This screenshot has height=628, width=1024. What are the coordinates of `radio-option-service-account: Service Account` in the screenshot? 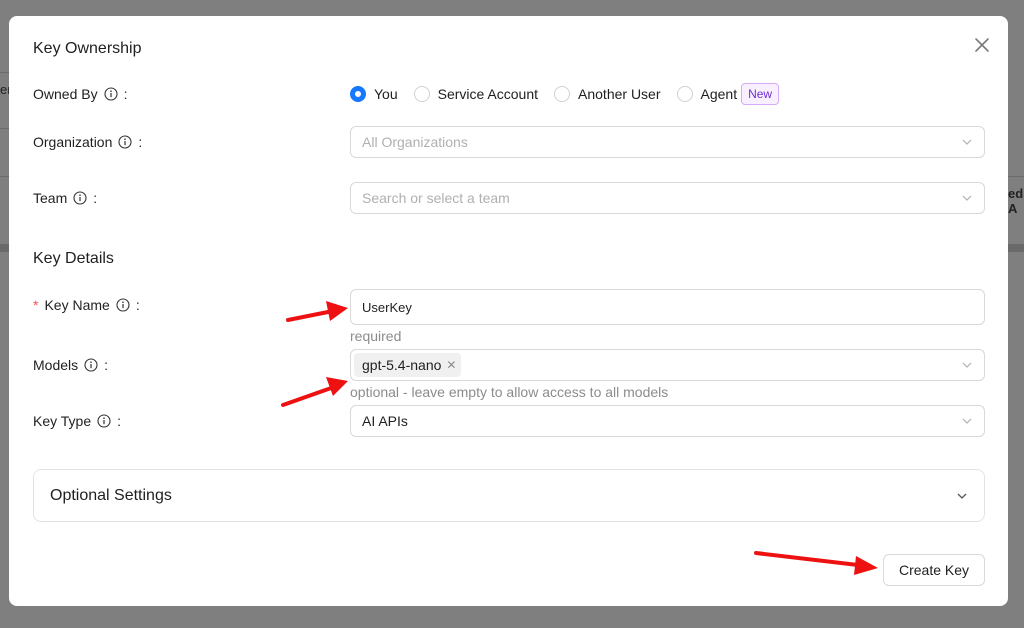 It's located at (476, 94).